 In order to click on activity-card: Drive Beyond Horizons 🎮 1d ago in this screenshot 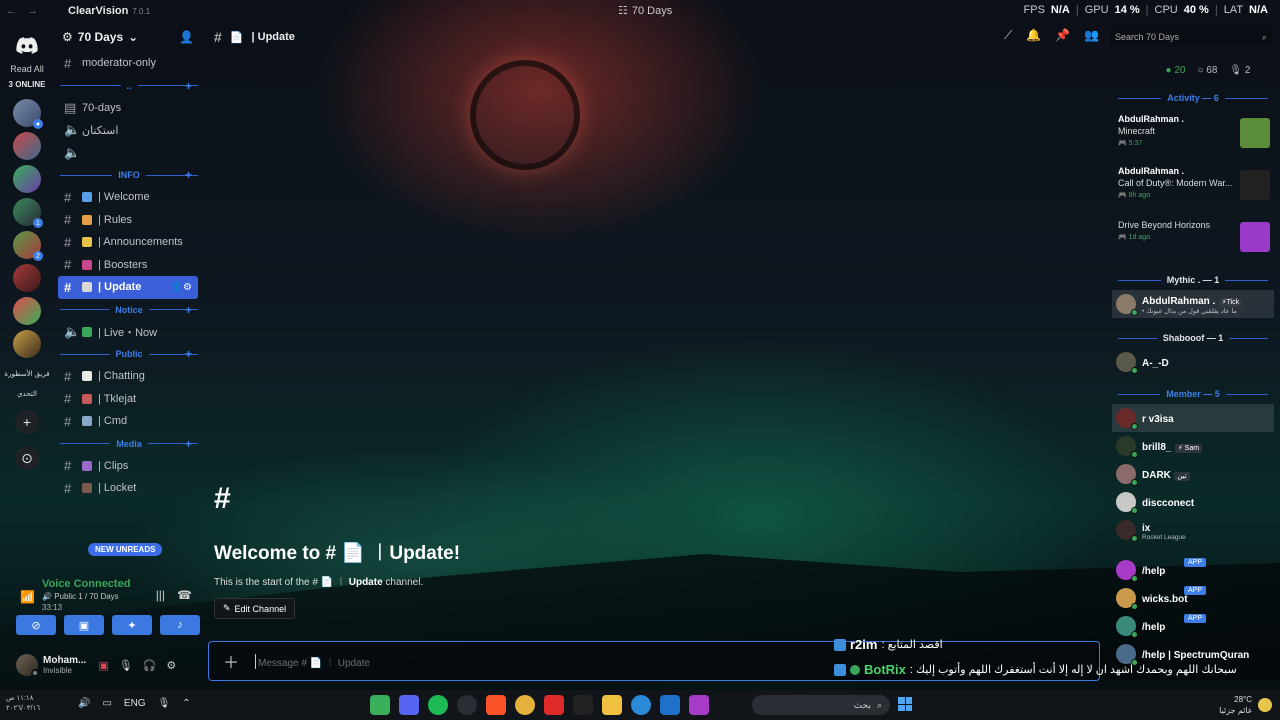, I will do `click(1193, 238)`.